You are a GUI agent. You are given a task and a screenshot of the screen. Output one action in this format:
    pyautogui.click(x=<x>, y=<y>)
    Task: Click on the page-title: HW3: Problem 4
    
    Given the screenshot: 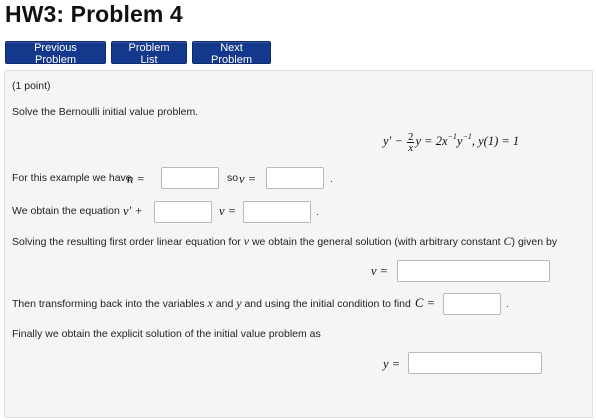 What is the action you would take?
    pyautogui.click(x=94, y=14)
    